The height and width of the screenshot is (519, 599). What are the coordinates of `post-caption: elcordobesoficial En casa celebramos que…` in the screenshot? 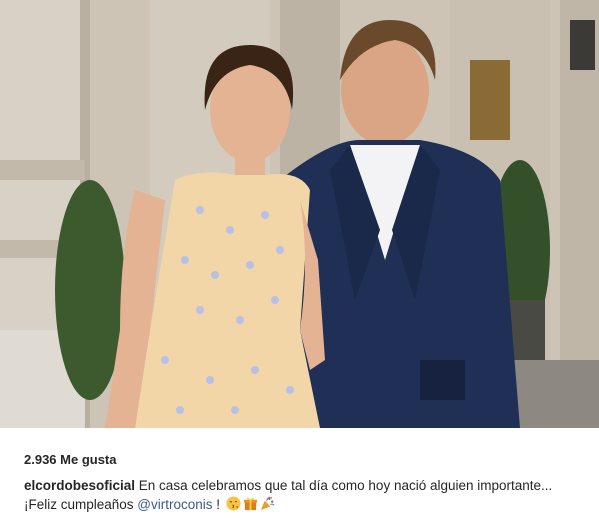 It's located at (304, 495).